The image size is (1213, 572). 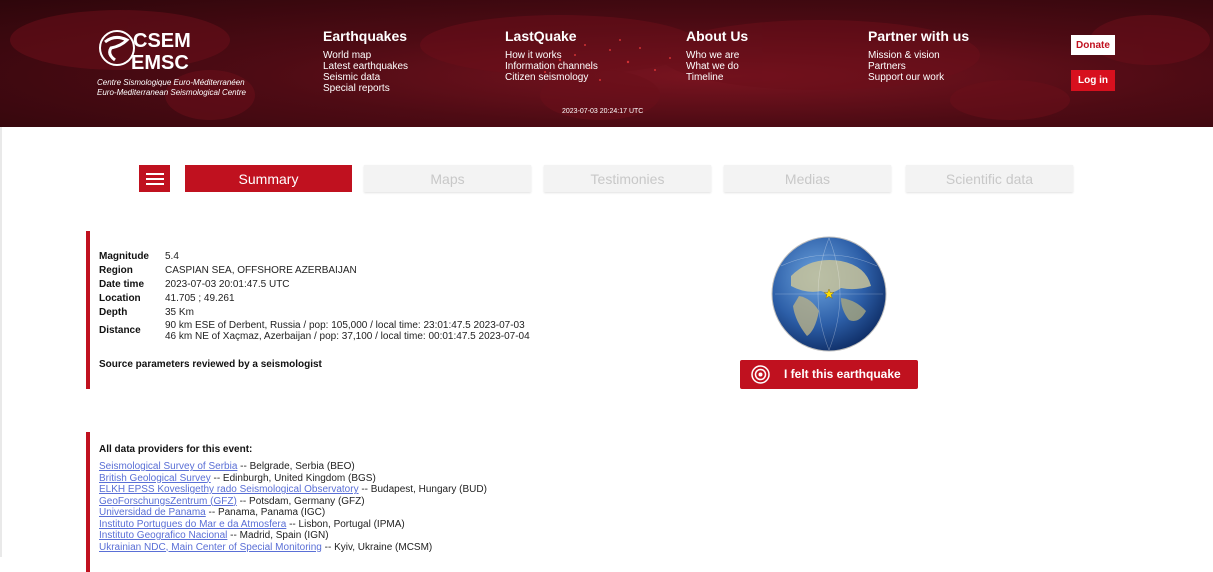 What do you see at coordinates (829, 294) in the screenshot?
I see `epicenter-globe` at bounding box center [829, 294].